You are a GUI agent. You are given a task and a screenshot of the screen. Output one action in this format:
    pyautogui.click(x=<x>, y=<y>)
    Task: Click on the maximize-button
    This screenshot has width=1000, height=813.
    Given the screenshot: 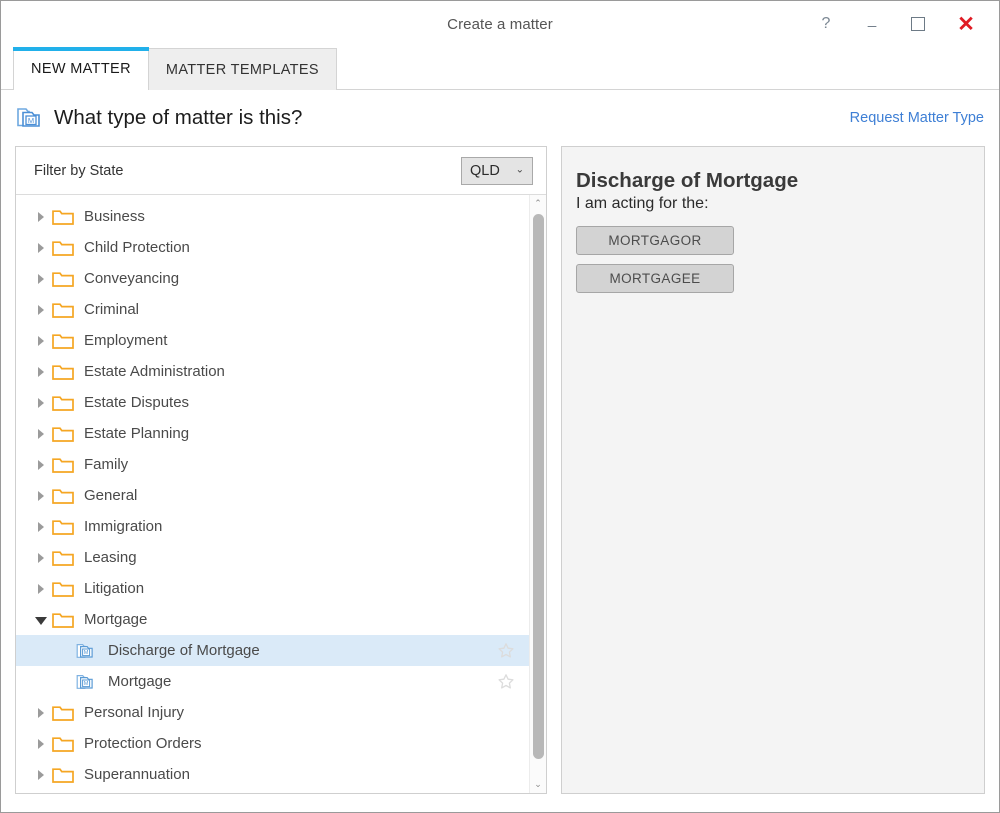 What is the action you would take?
    pyautogui.click(x=918, y=24)
    